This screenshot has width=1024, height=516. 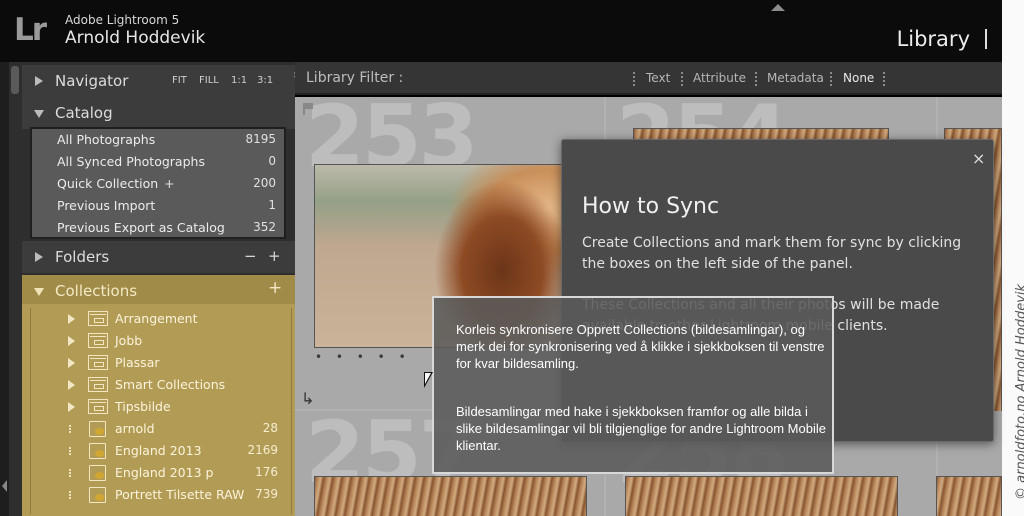 What do you see at coordinates (308, 109) in the screenshot?
I see `flag-icon` at bounding box center [308, 109].